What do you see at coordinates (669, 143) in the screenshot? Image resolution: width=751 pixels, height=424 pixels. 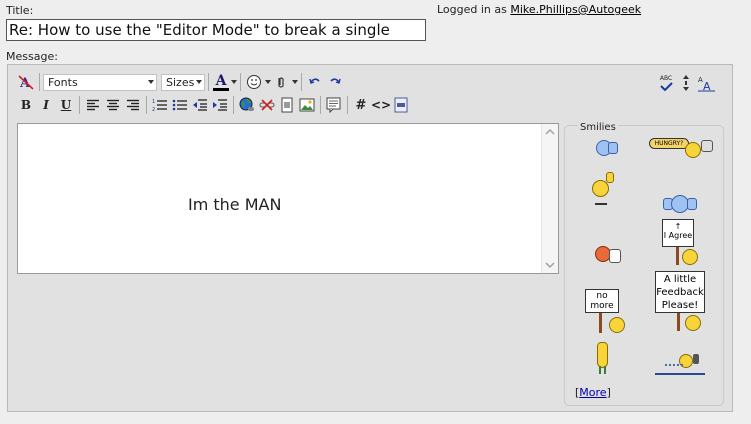 I see `hungry-text: HUNGRY?` at bounding box center [669, 143].